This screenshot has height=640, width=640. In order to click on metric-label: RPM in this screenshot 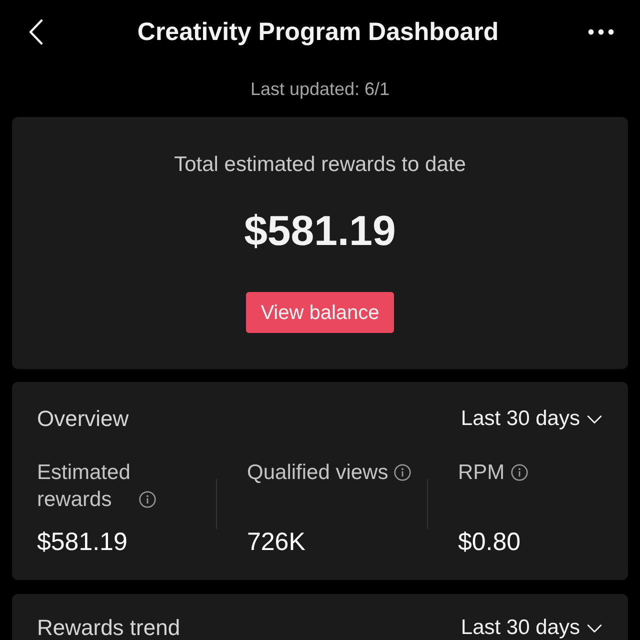, I will do `click(481, 473)`.